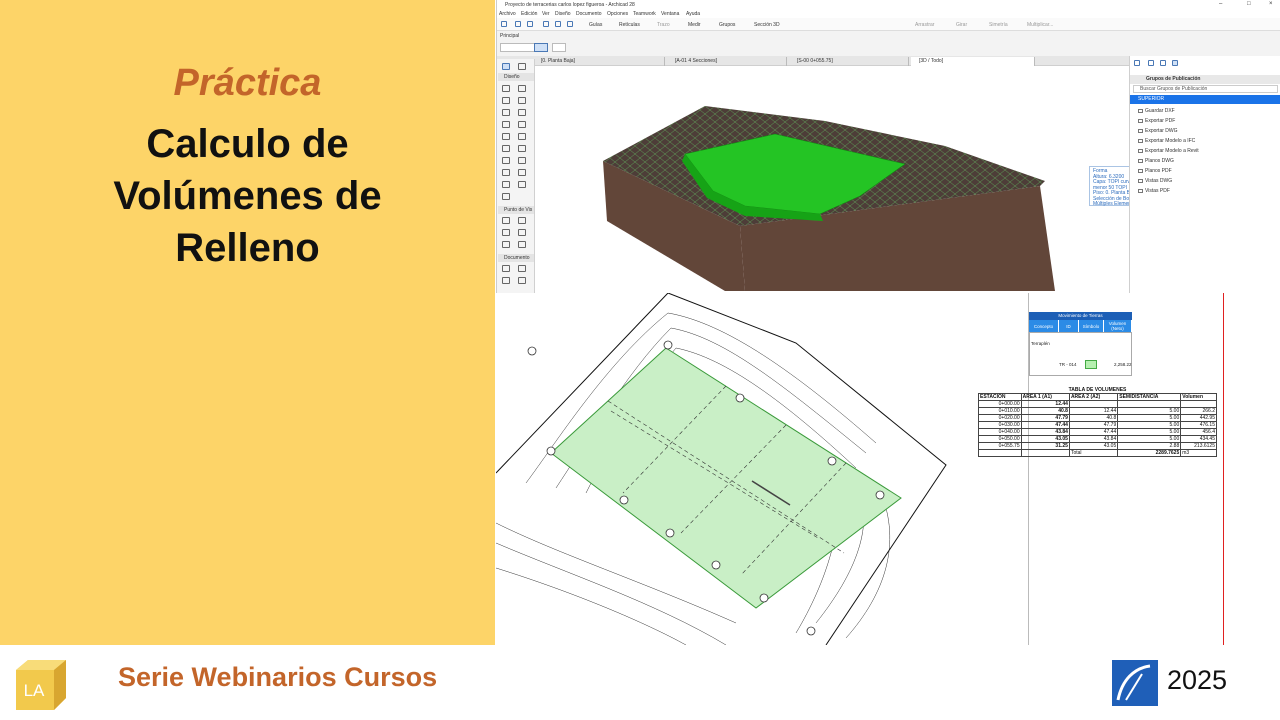 The width and height of the screenshot is (1280, 720). I want to click on nav-item-exportar-ifc: Exportar Modelo a IFC, so click(1205, 141).